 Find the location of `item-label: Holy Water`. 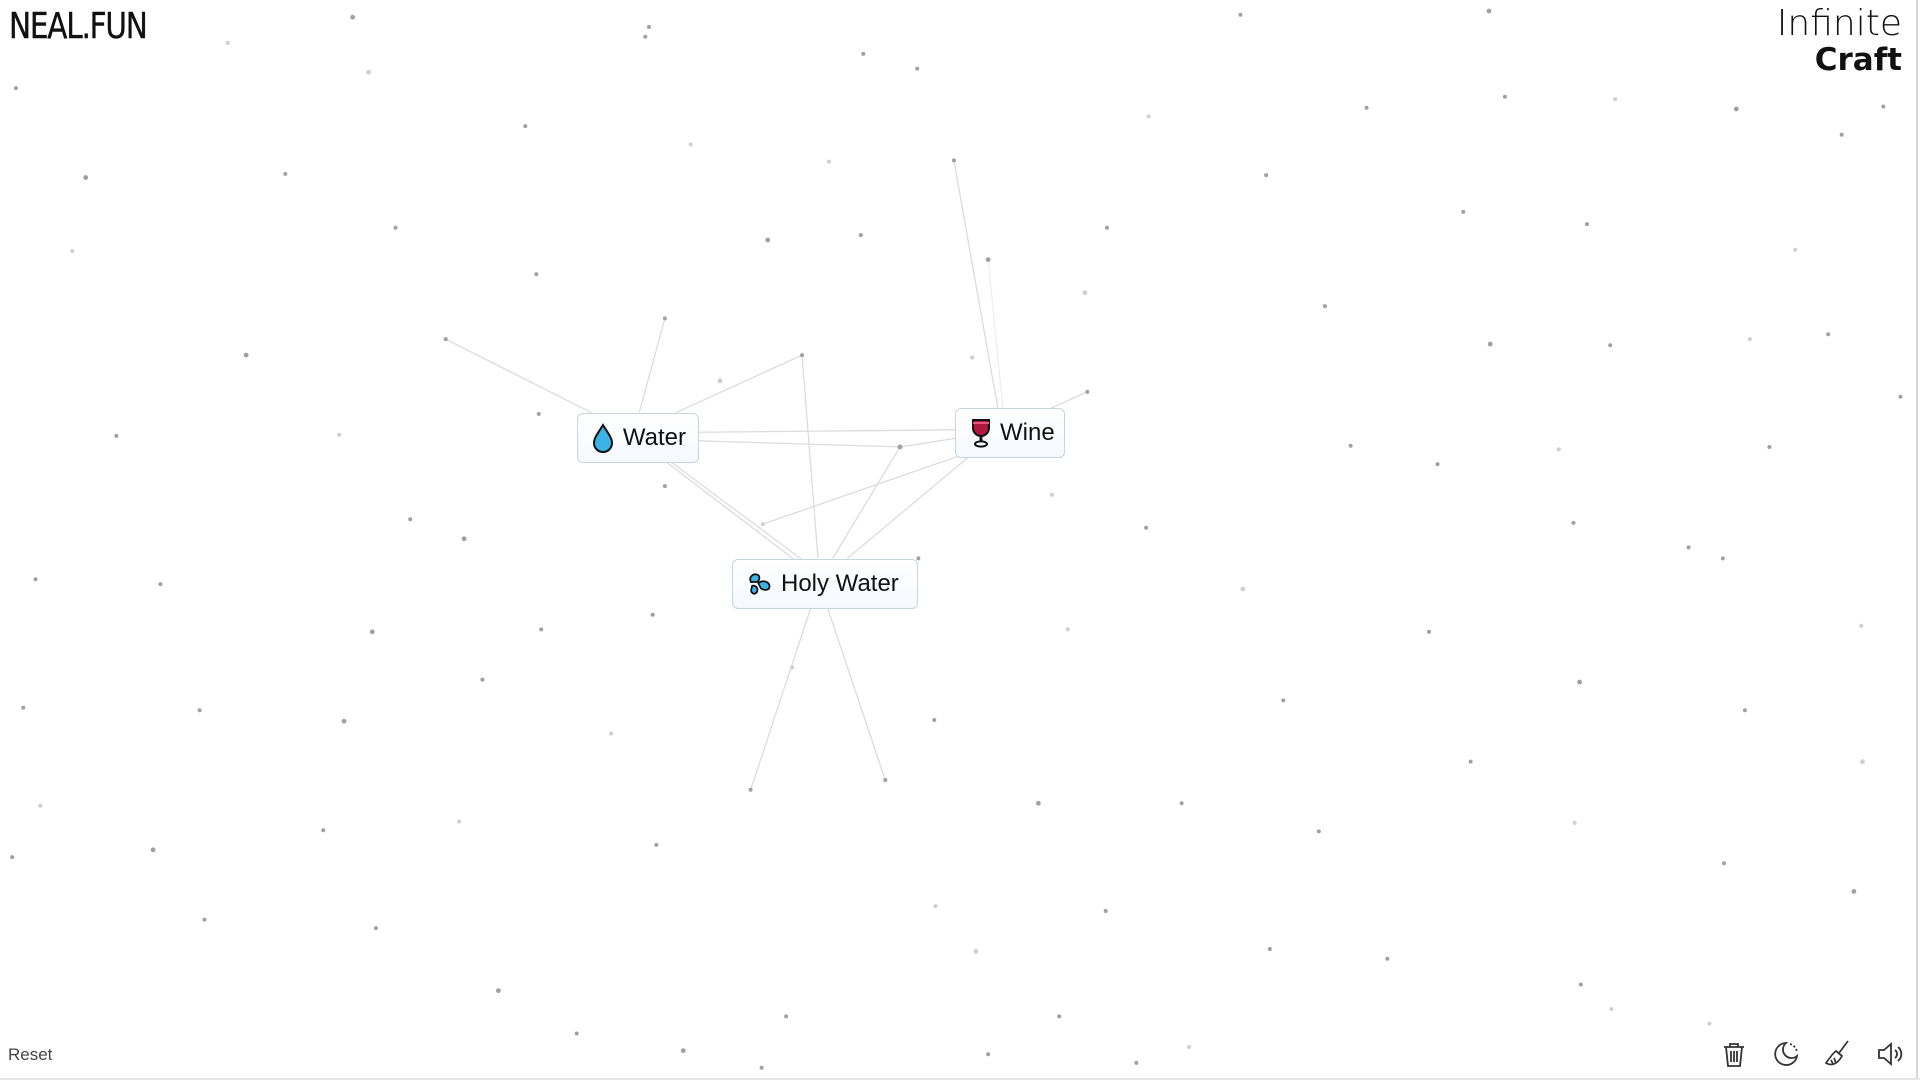

item-label: Holy Water is located at coordinates (840, 583).